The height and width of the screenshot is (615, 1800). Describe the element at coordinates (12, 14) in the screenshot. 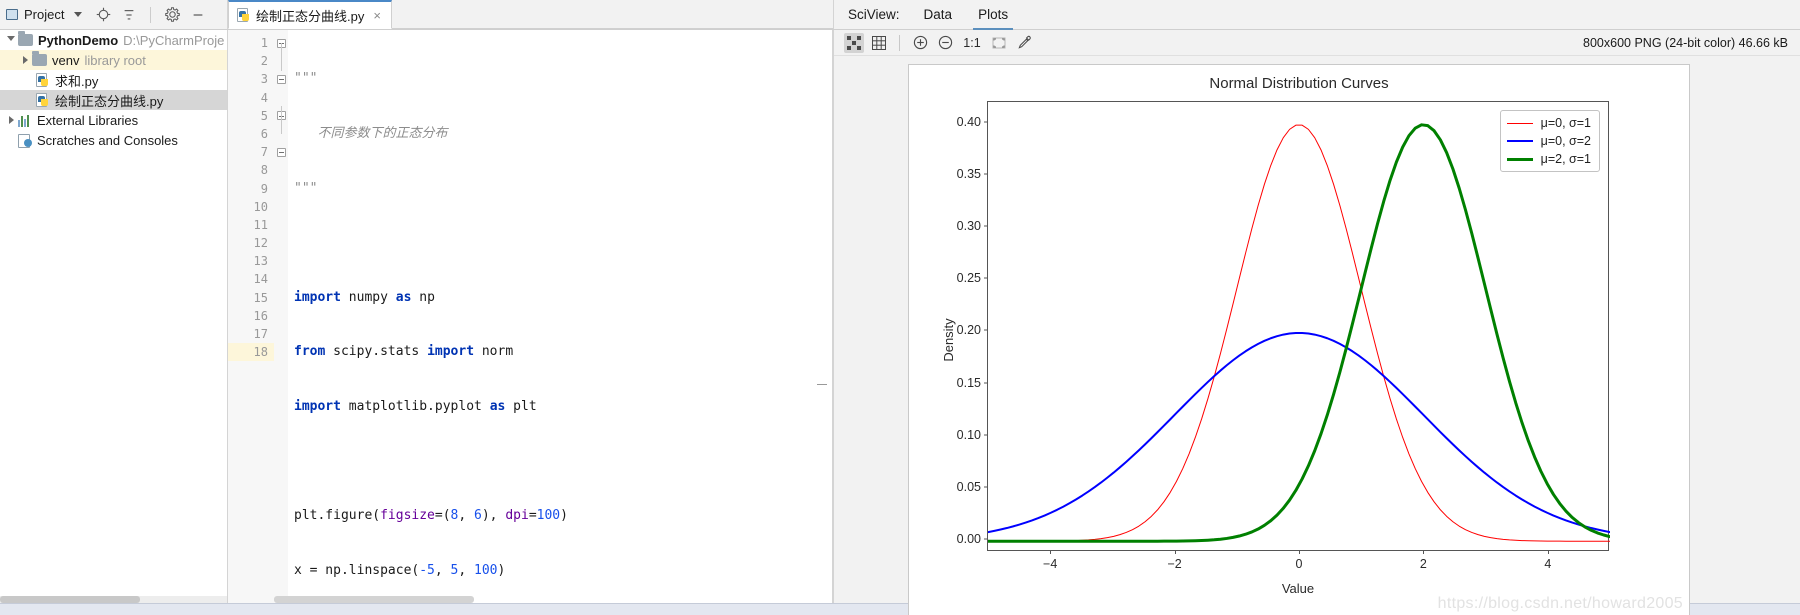

I see `project-square-icon` at that location.